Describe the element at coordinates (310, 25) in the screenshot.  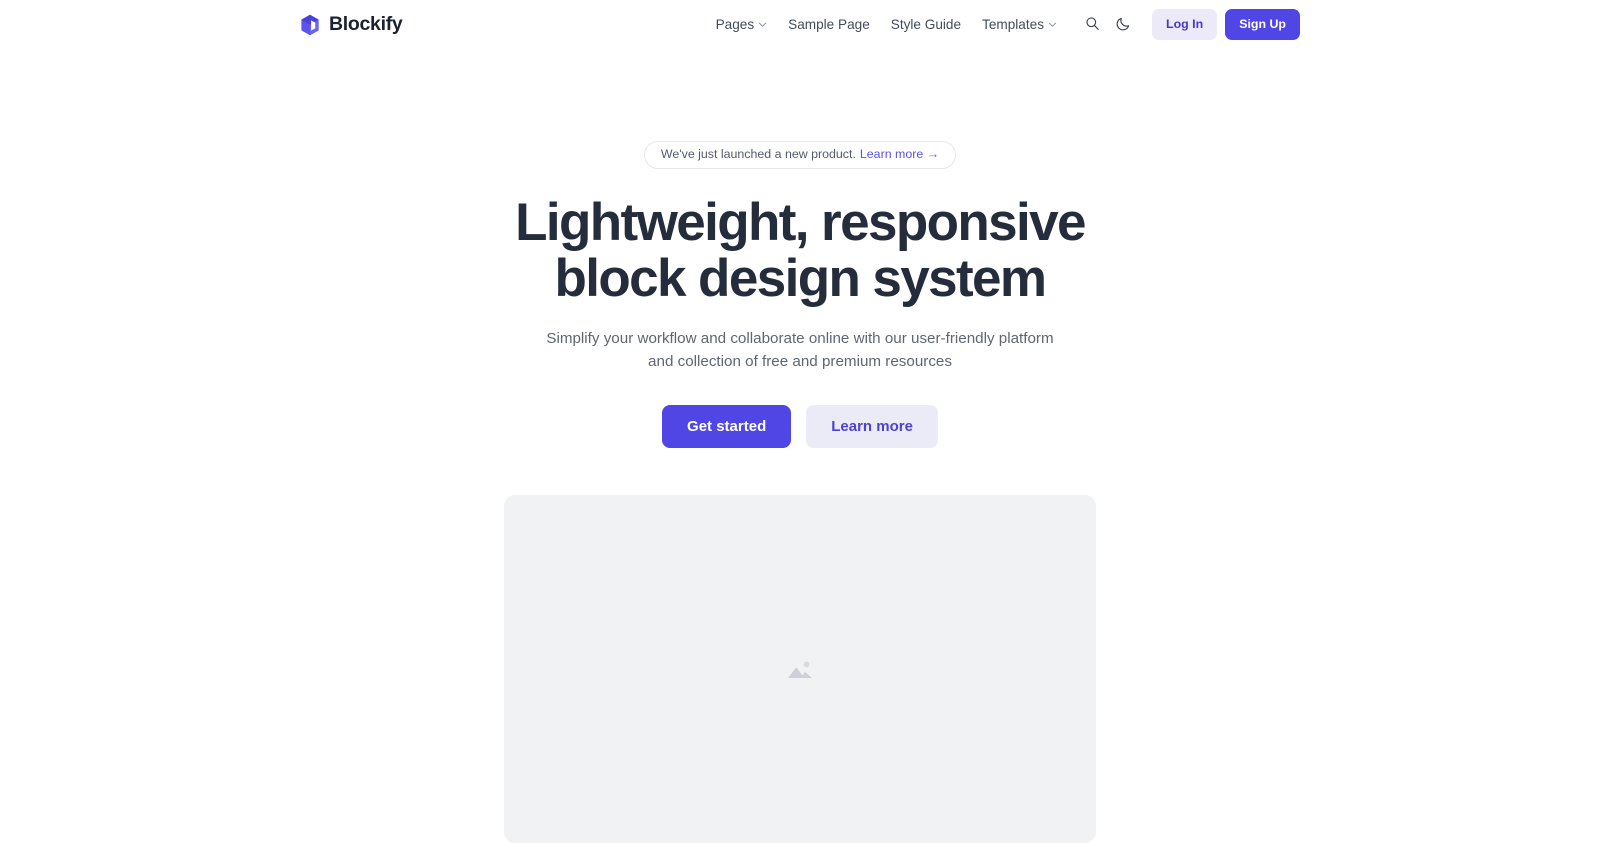
I see `cube-icon` at that location.